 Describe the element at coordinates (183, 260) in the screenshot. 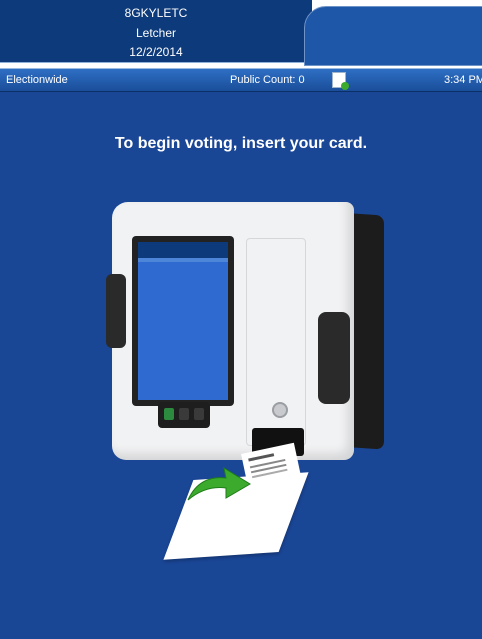

I see `device-screen-statusbar` at that location.